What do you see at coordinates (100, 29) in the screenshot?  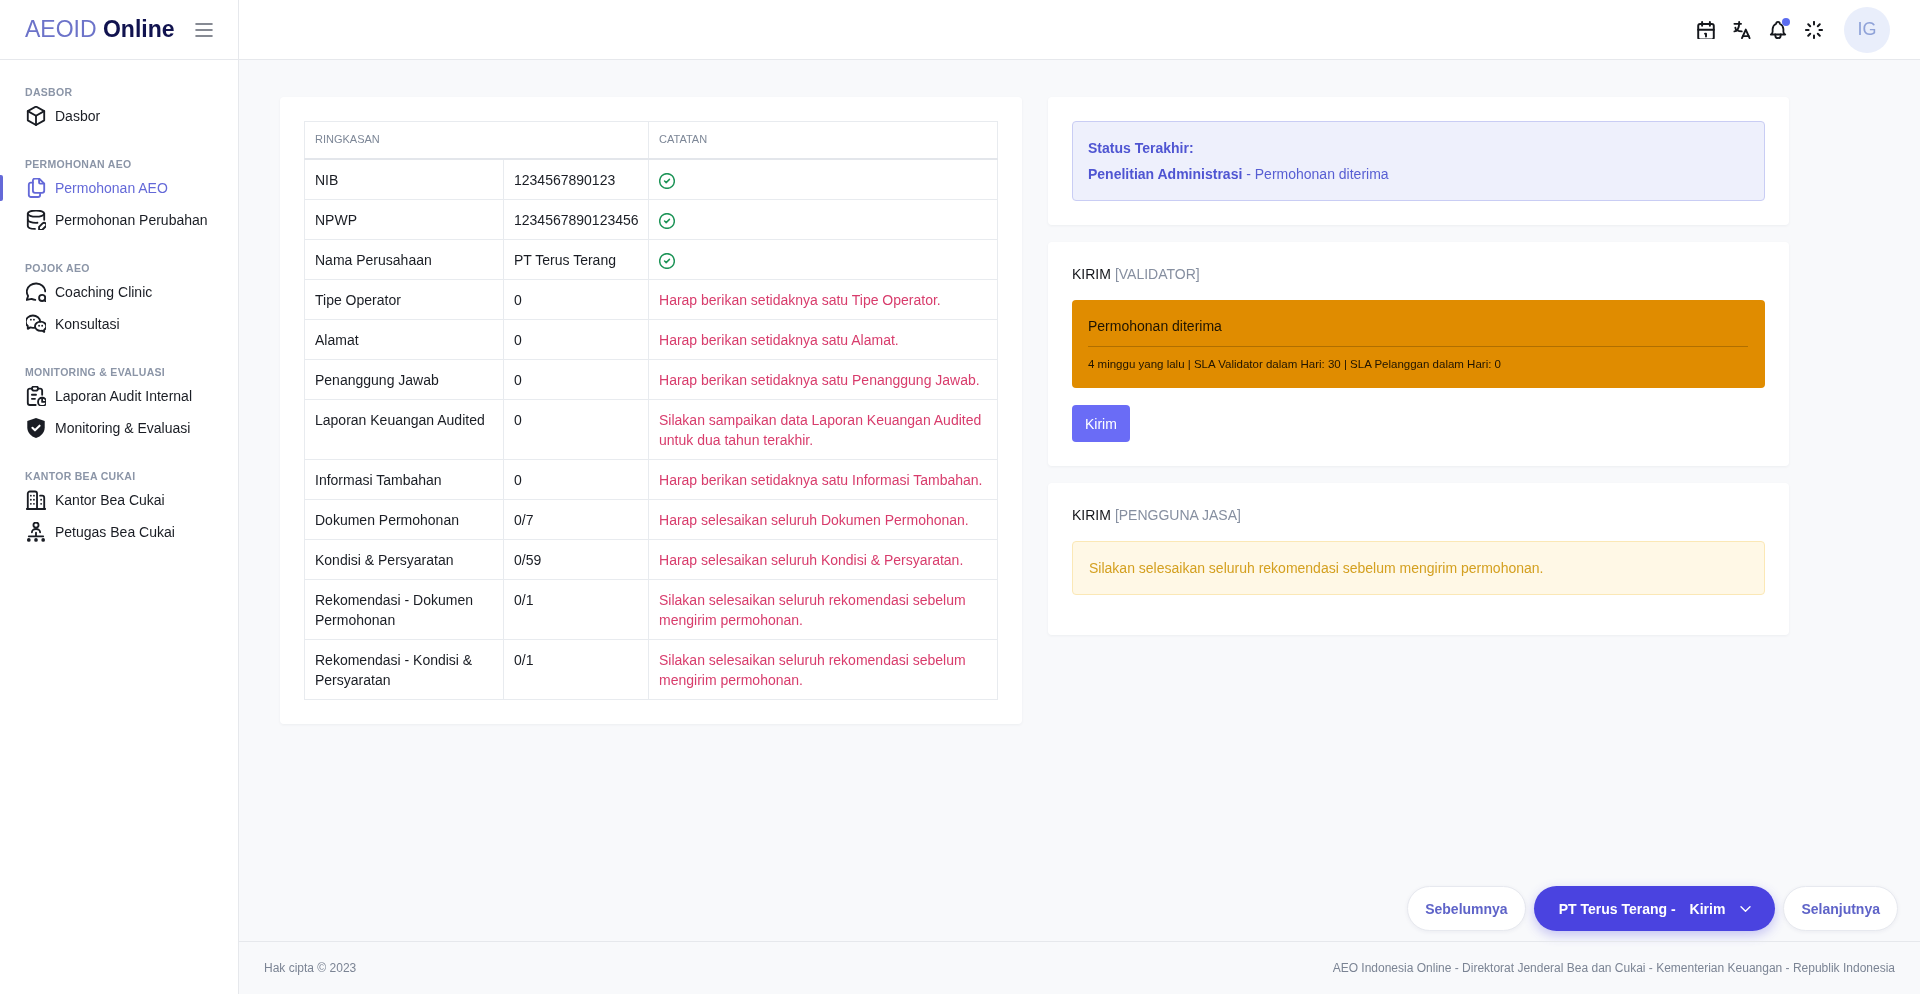 I see `app-logo: AEOID Online` at bounding box center [100, 29].